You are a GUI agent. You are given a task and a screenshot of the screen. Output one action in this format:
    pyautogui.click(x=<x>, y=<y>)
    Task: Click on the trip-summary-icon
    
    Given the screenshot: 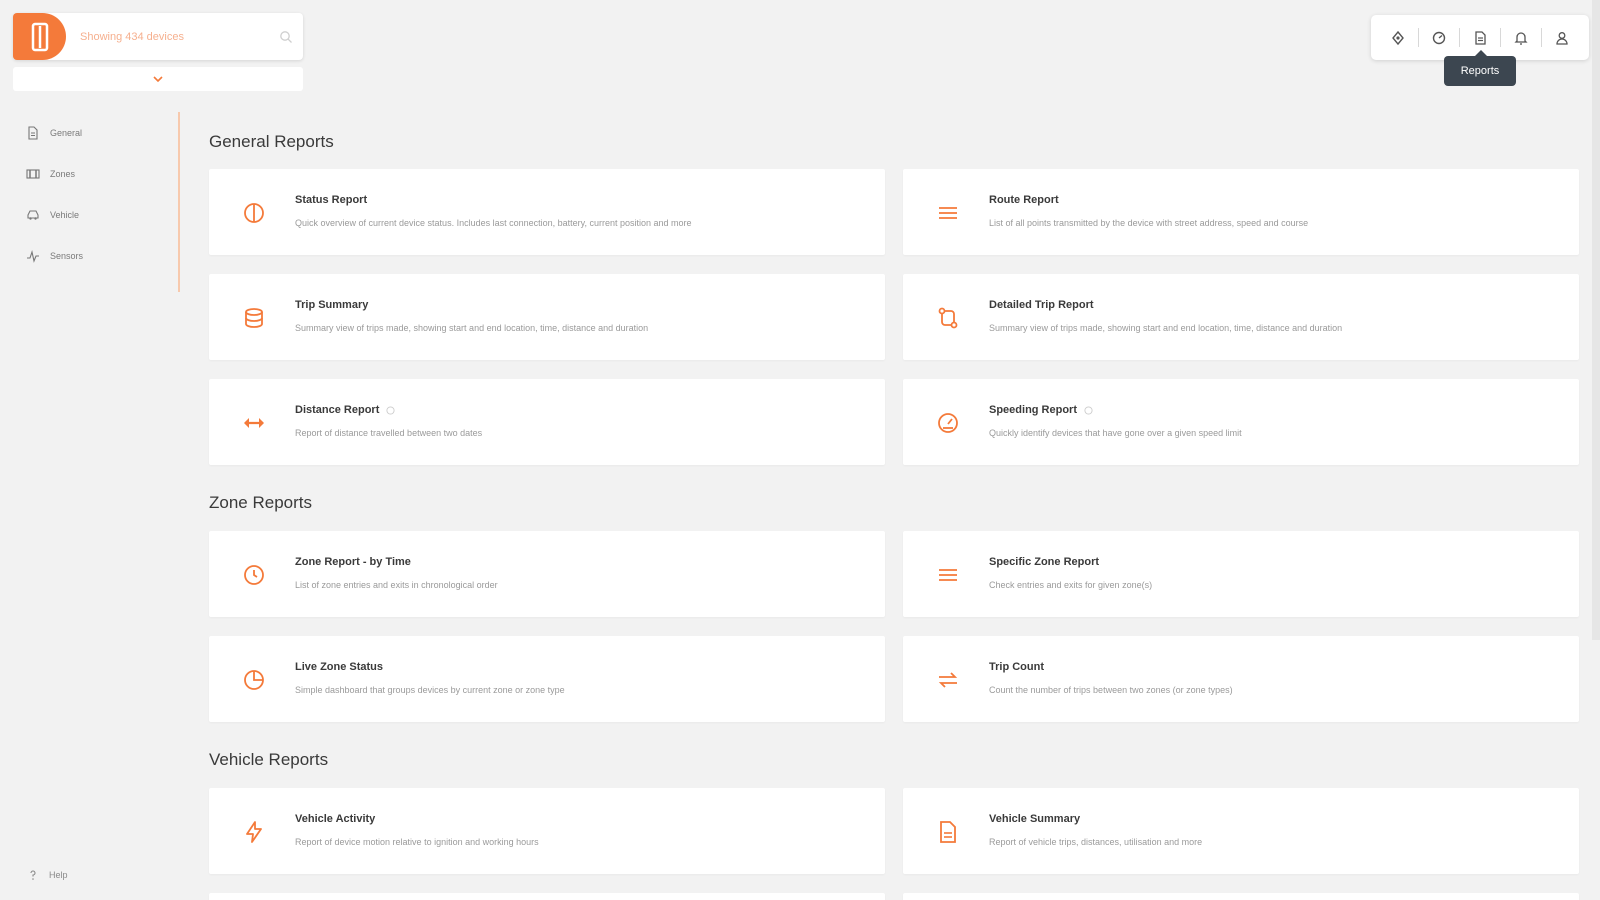 What is the action you would take?
    pyautogui.click(x=254, y=318)
    